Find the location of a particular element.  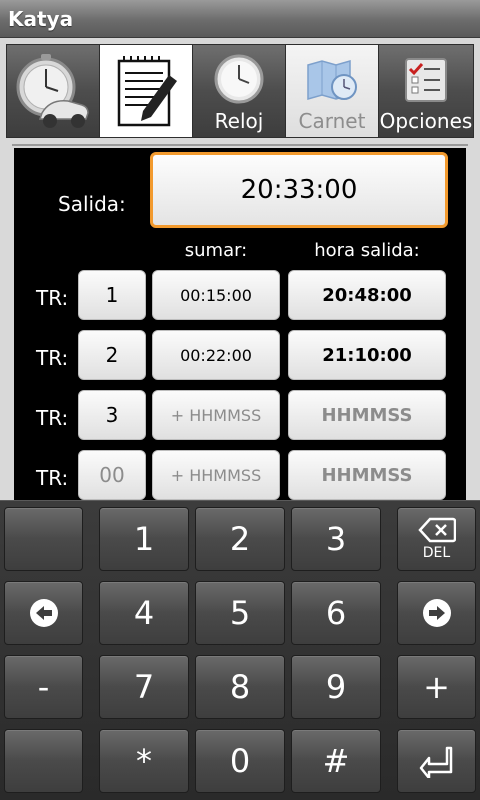

enter-key is located at coordinates (436, 761).